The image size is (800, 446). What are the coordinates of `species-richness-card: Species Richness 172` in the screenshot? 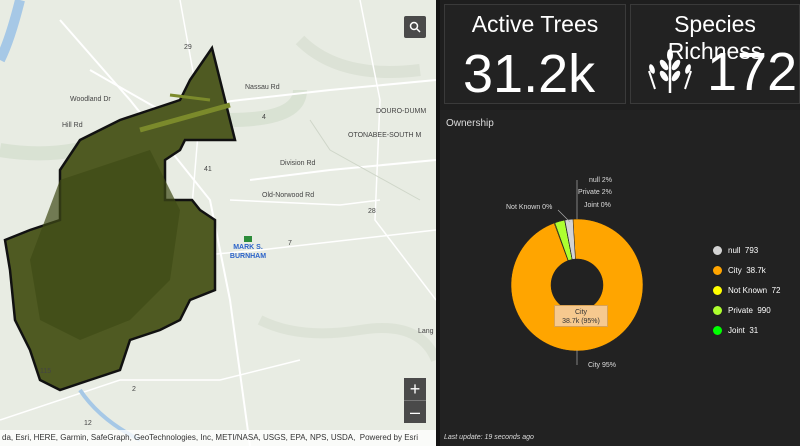 It's located at (715, 54).